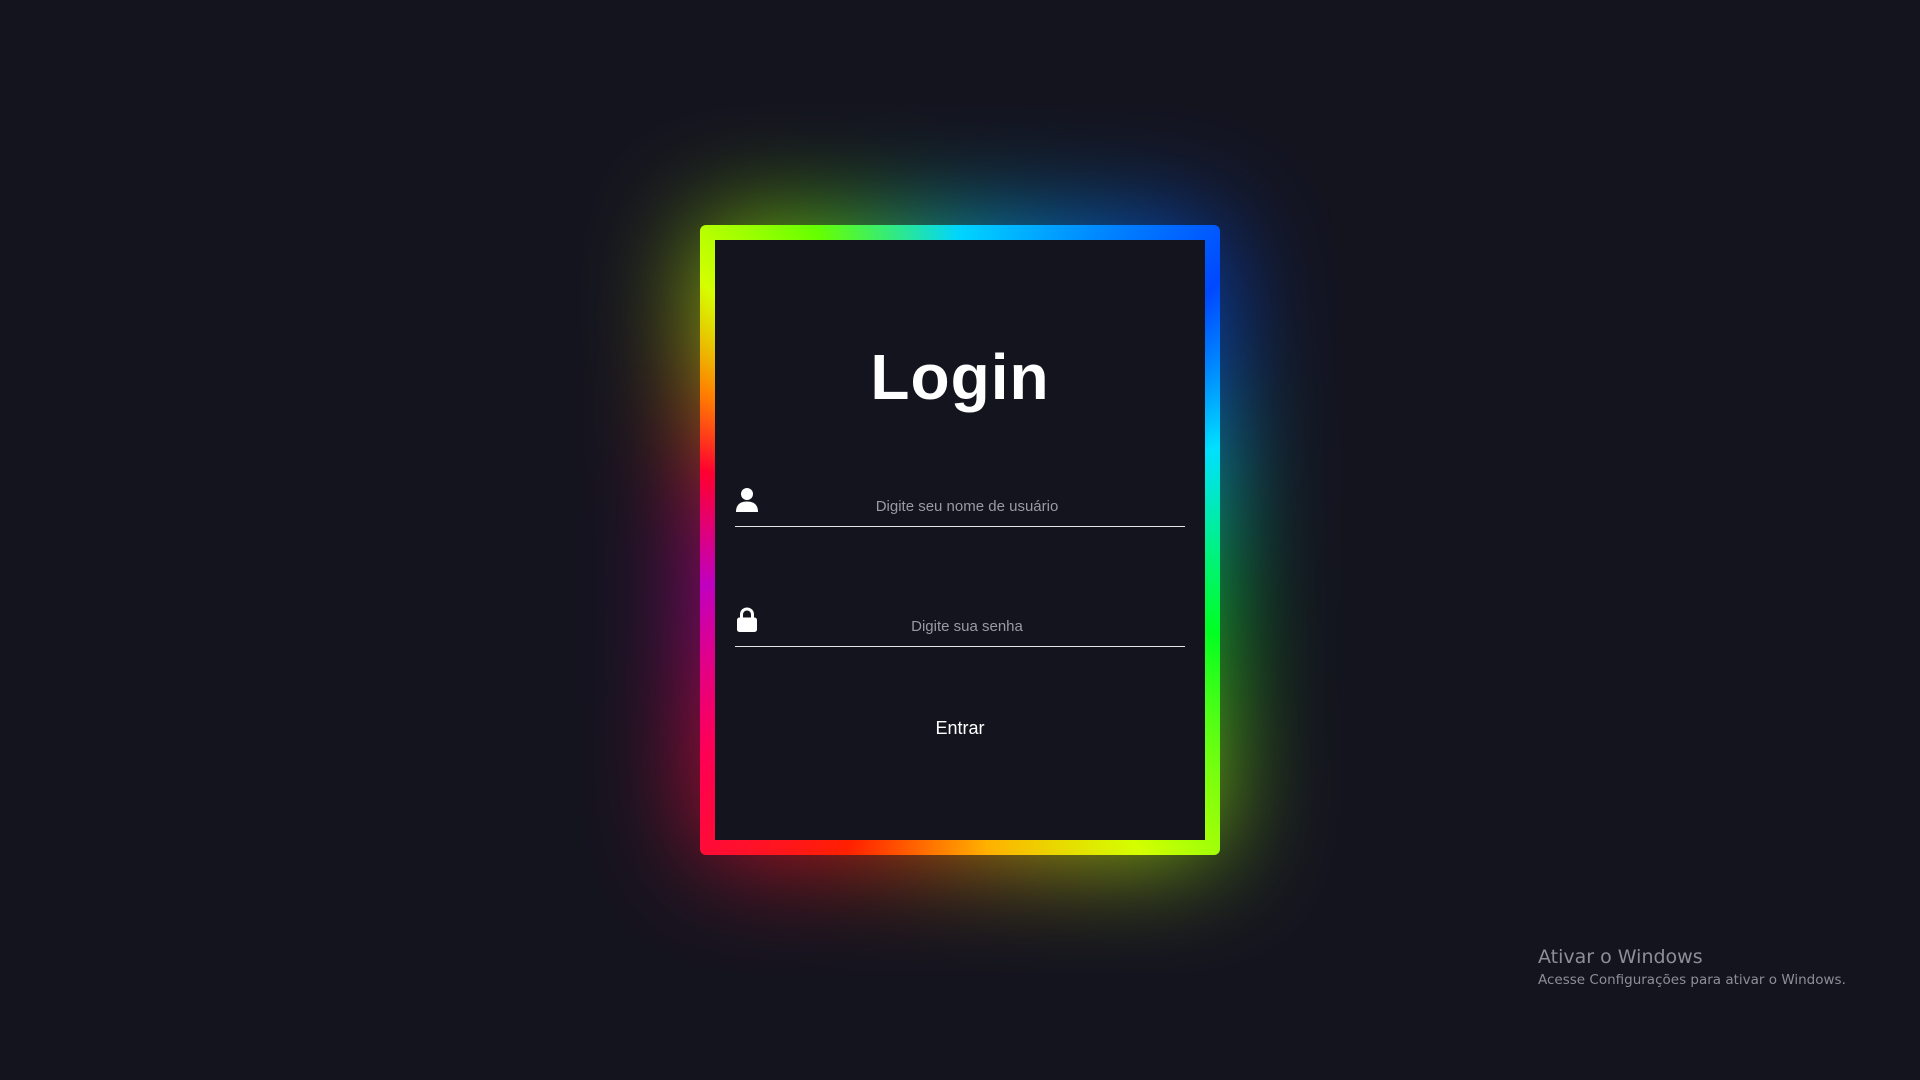  What do you see at coordinates (967, 506) in the screenshot?
I see `username-input` at bounding box center [967, 506].